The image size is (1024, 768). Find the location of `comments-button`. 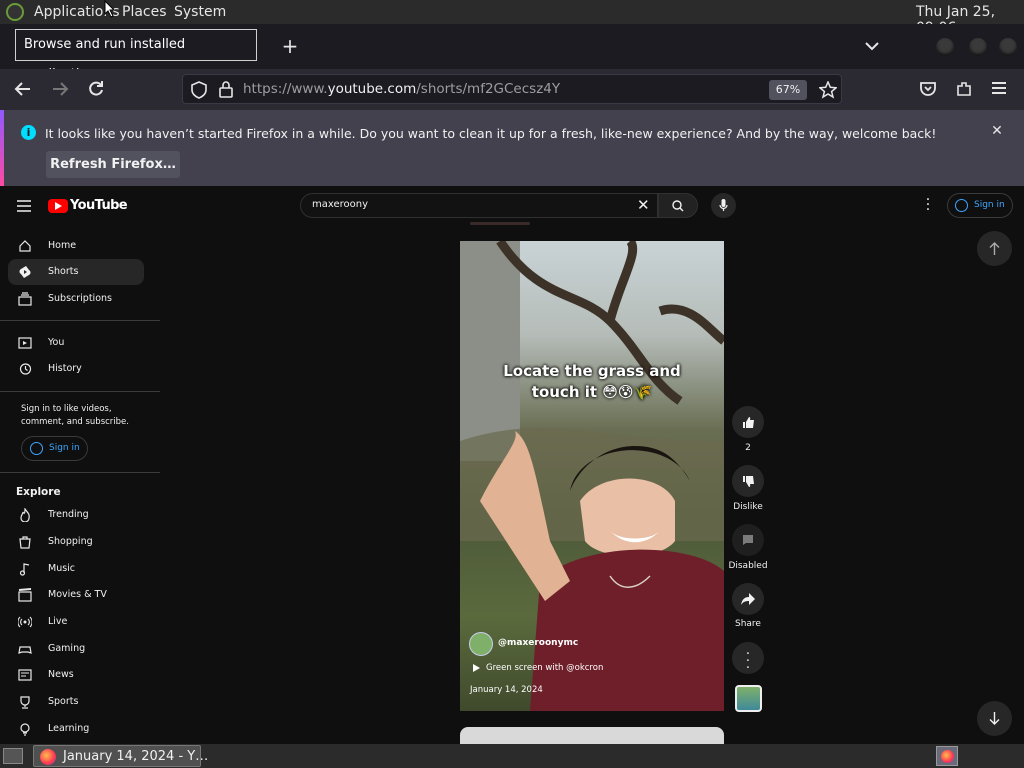

comments-button is located at coordinates (748, 540).